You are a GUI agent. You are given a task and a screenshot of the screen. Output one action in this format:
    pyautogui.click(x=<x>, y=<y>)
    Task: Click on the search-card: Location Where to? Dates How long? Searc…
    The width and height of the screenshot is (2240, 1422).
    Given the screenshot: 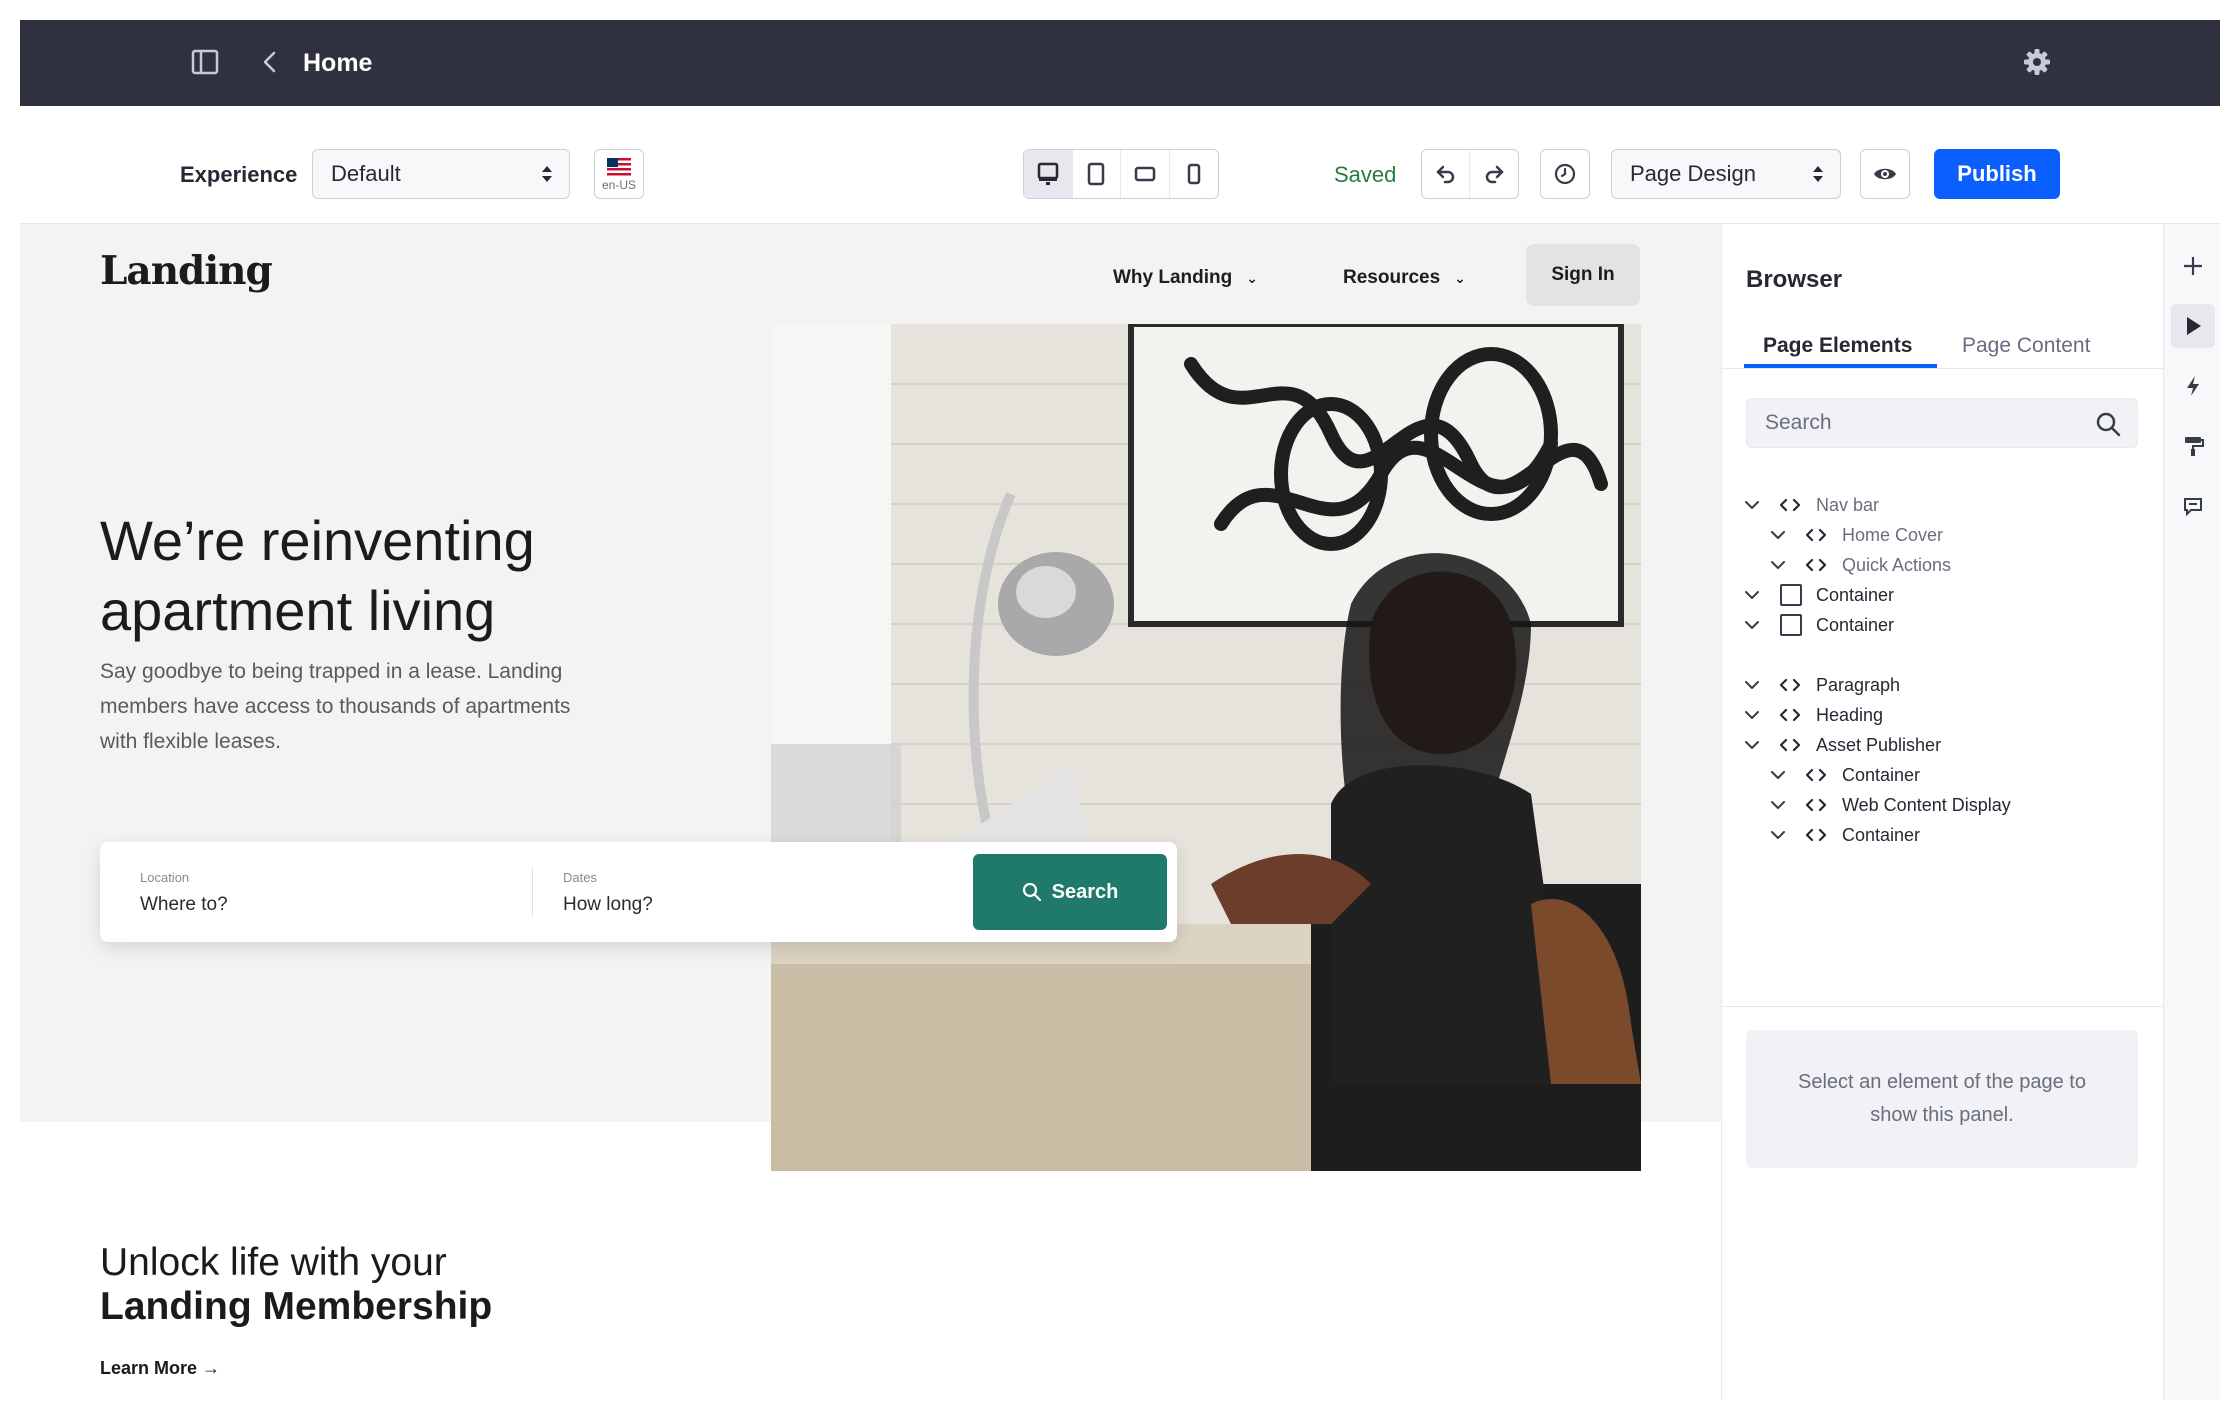 What is the action you would take?
    pyautogui.click(x=638, y=892)
    